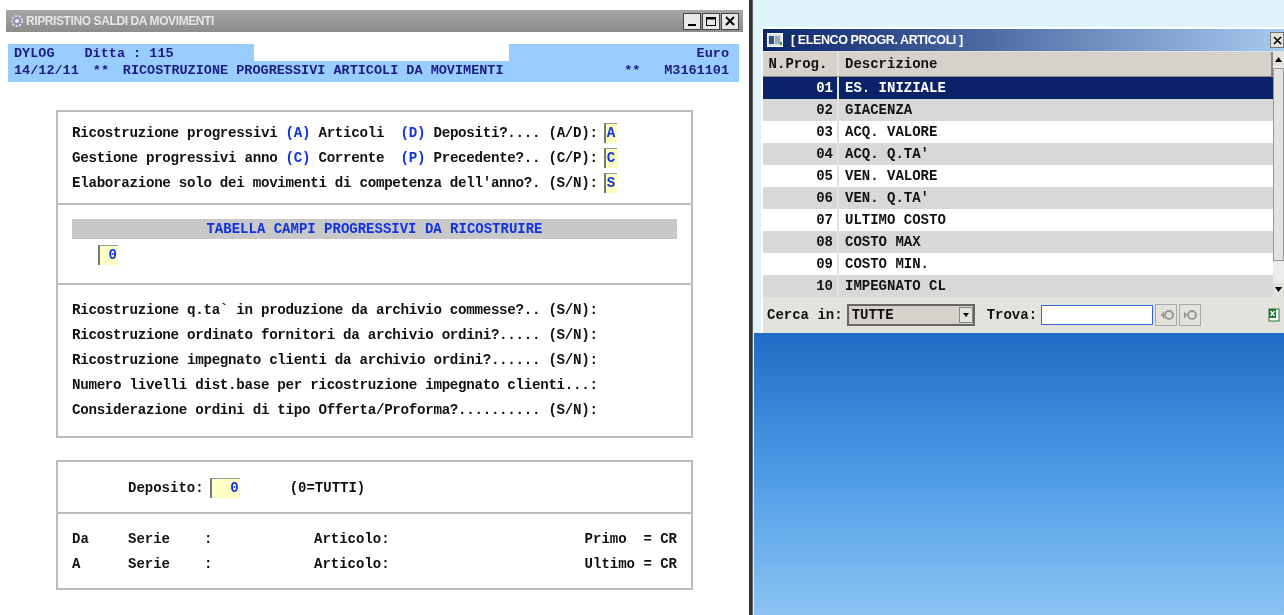 Image resolution: width=1284 pixels, height=615 pixels. I want to click on dropdown: TUTTE, so click(910, 315).